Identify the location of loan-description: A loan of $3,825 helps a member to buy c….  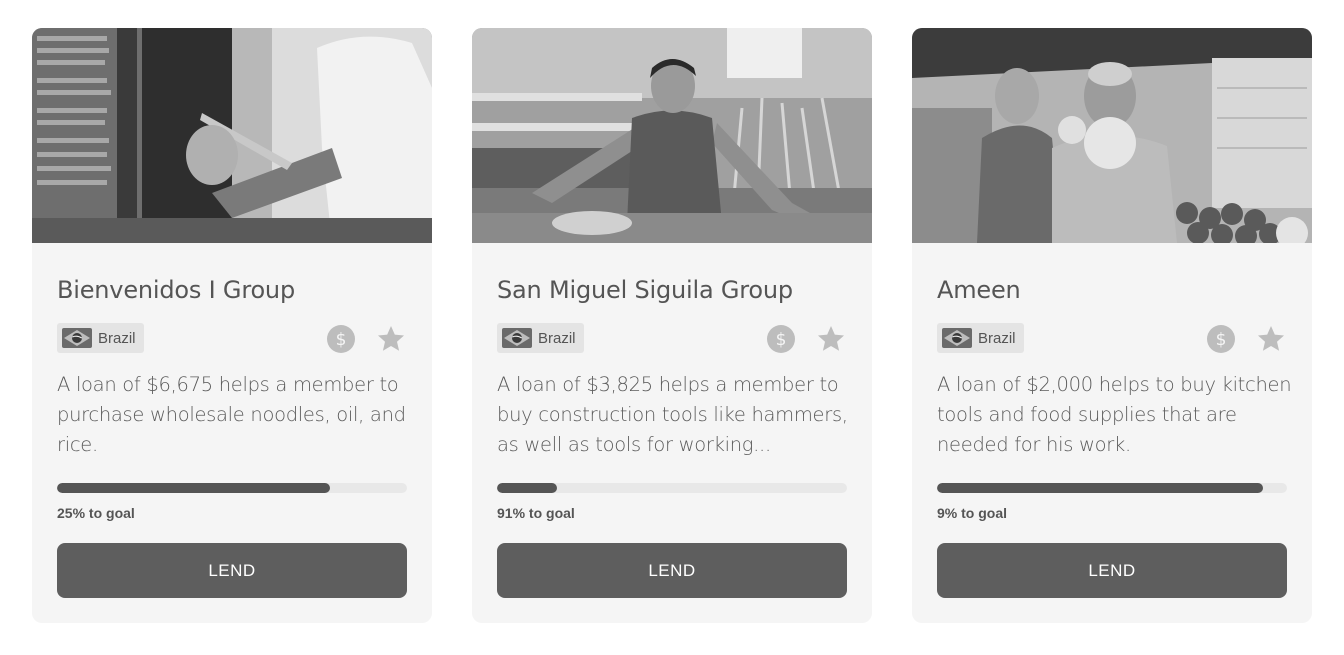
(672, 414).